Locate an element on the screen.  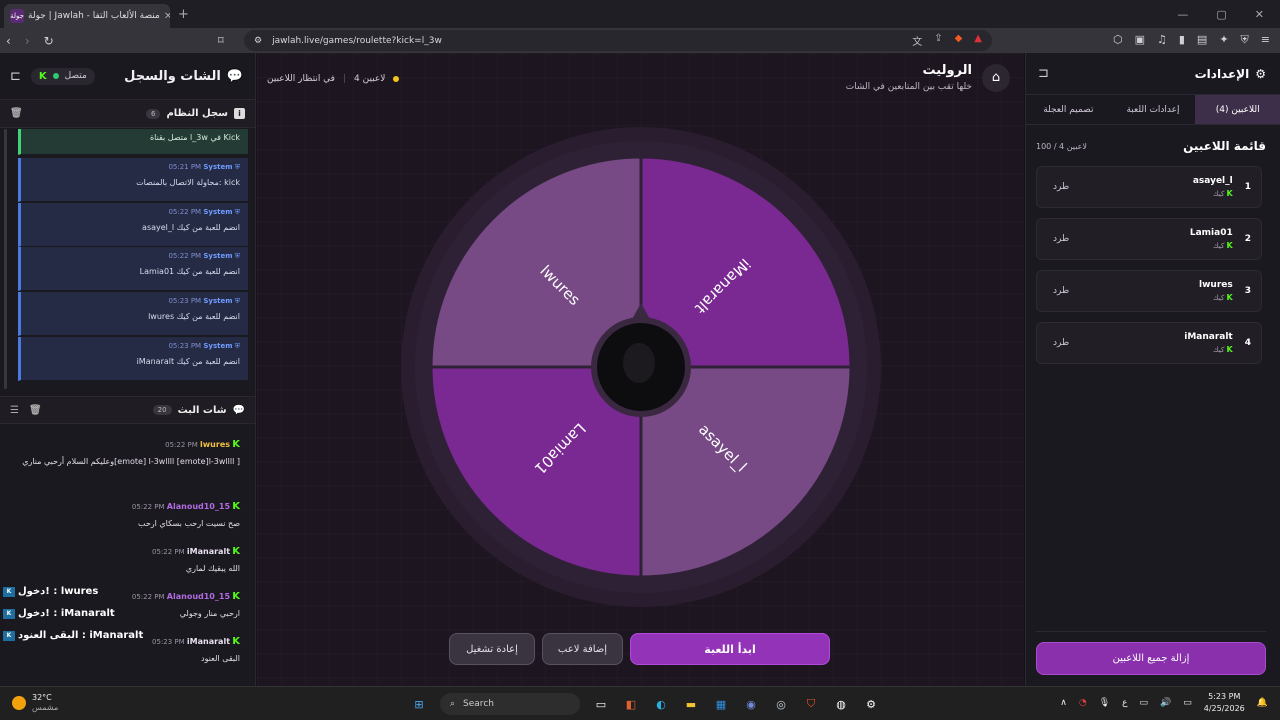
office-icon: ◧ is located at coordinates (631, 704).